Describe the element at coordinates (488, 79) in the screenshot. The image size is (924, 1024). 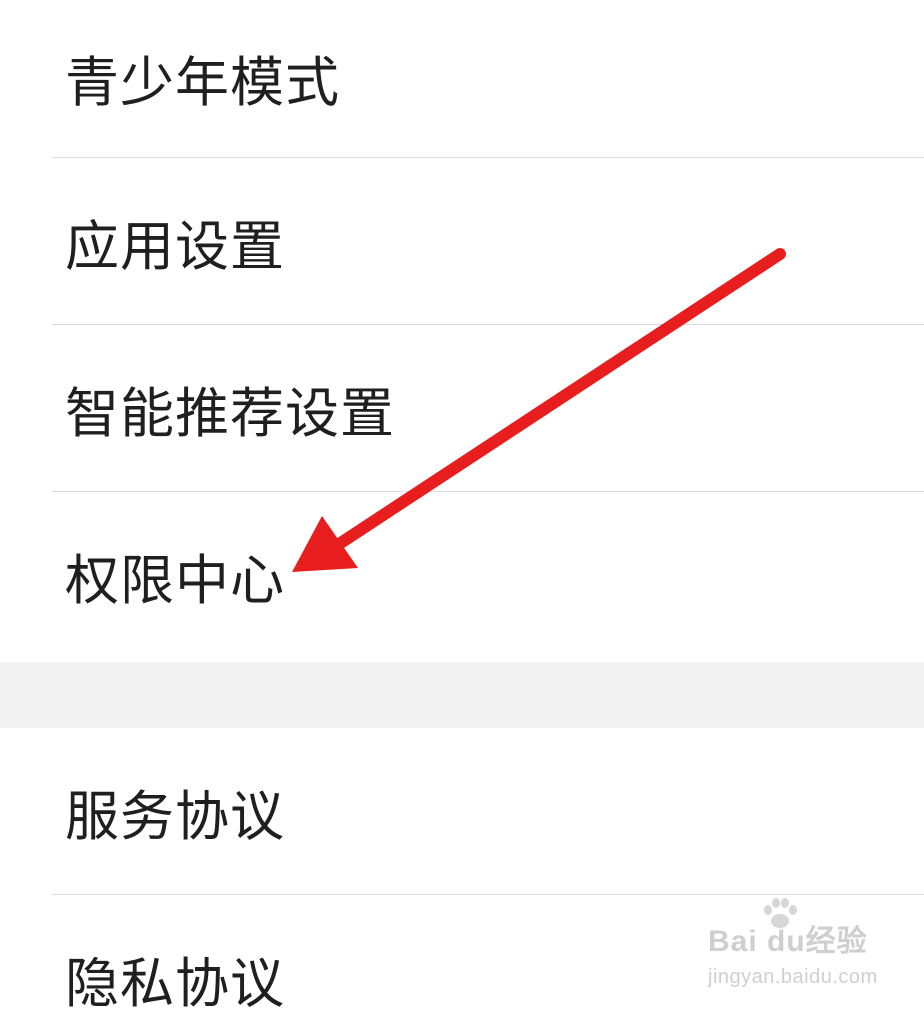
I see `settings-item-teen-mode: 青少年模式` at that location.